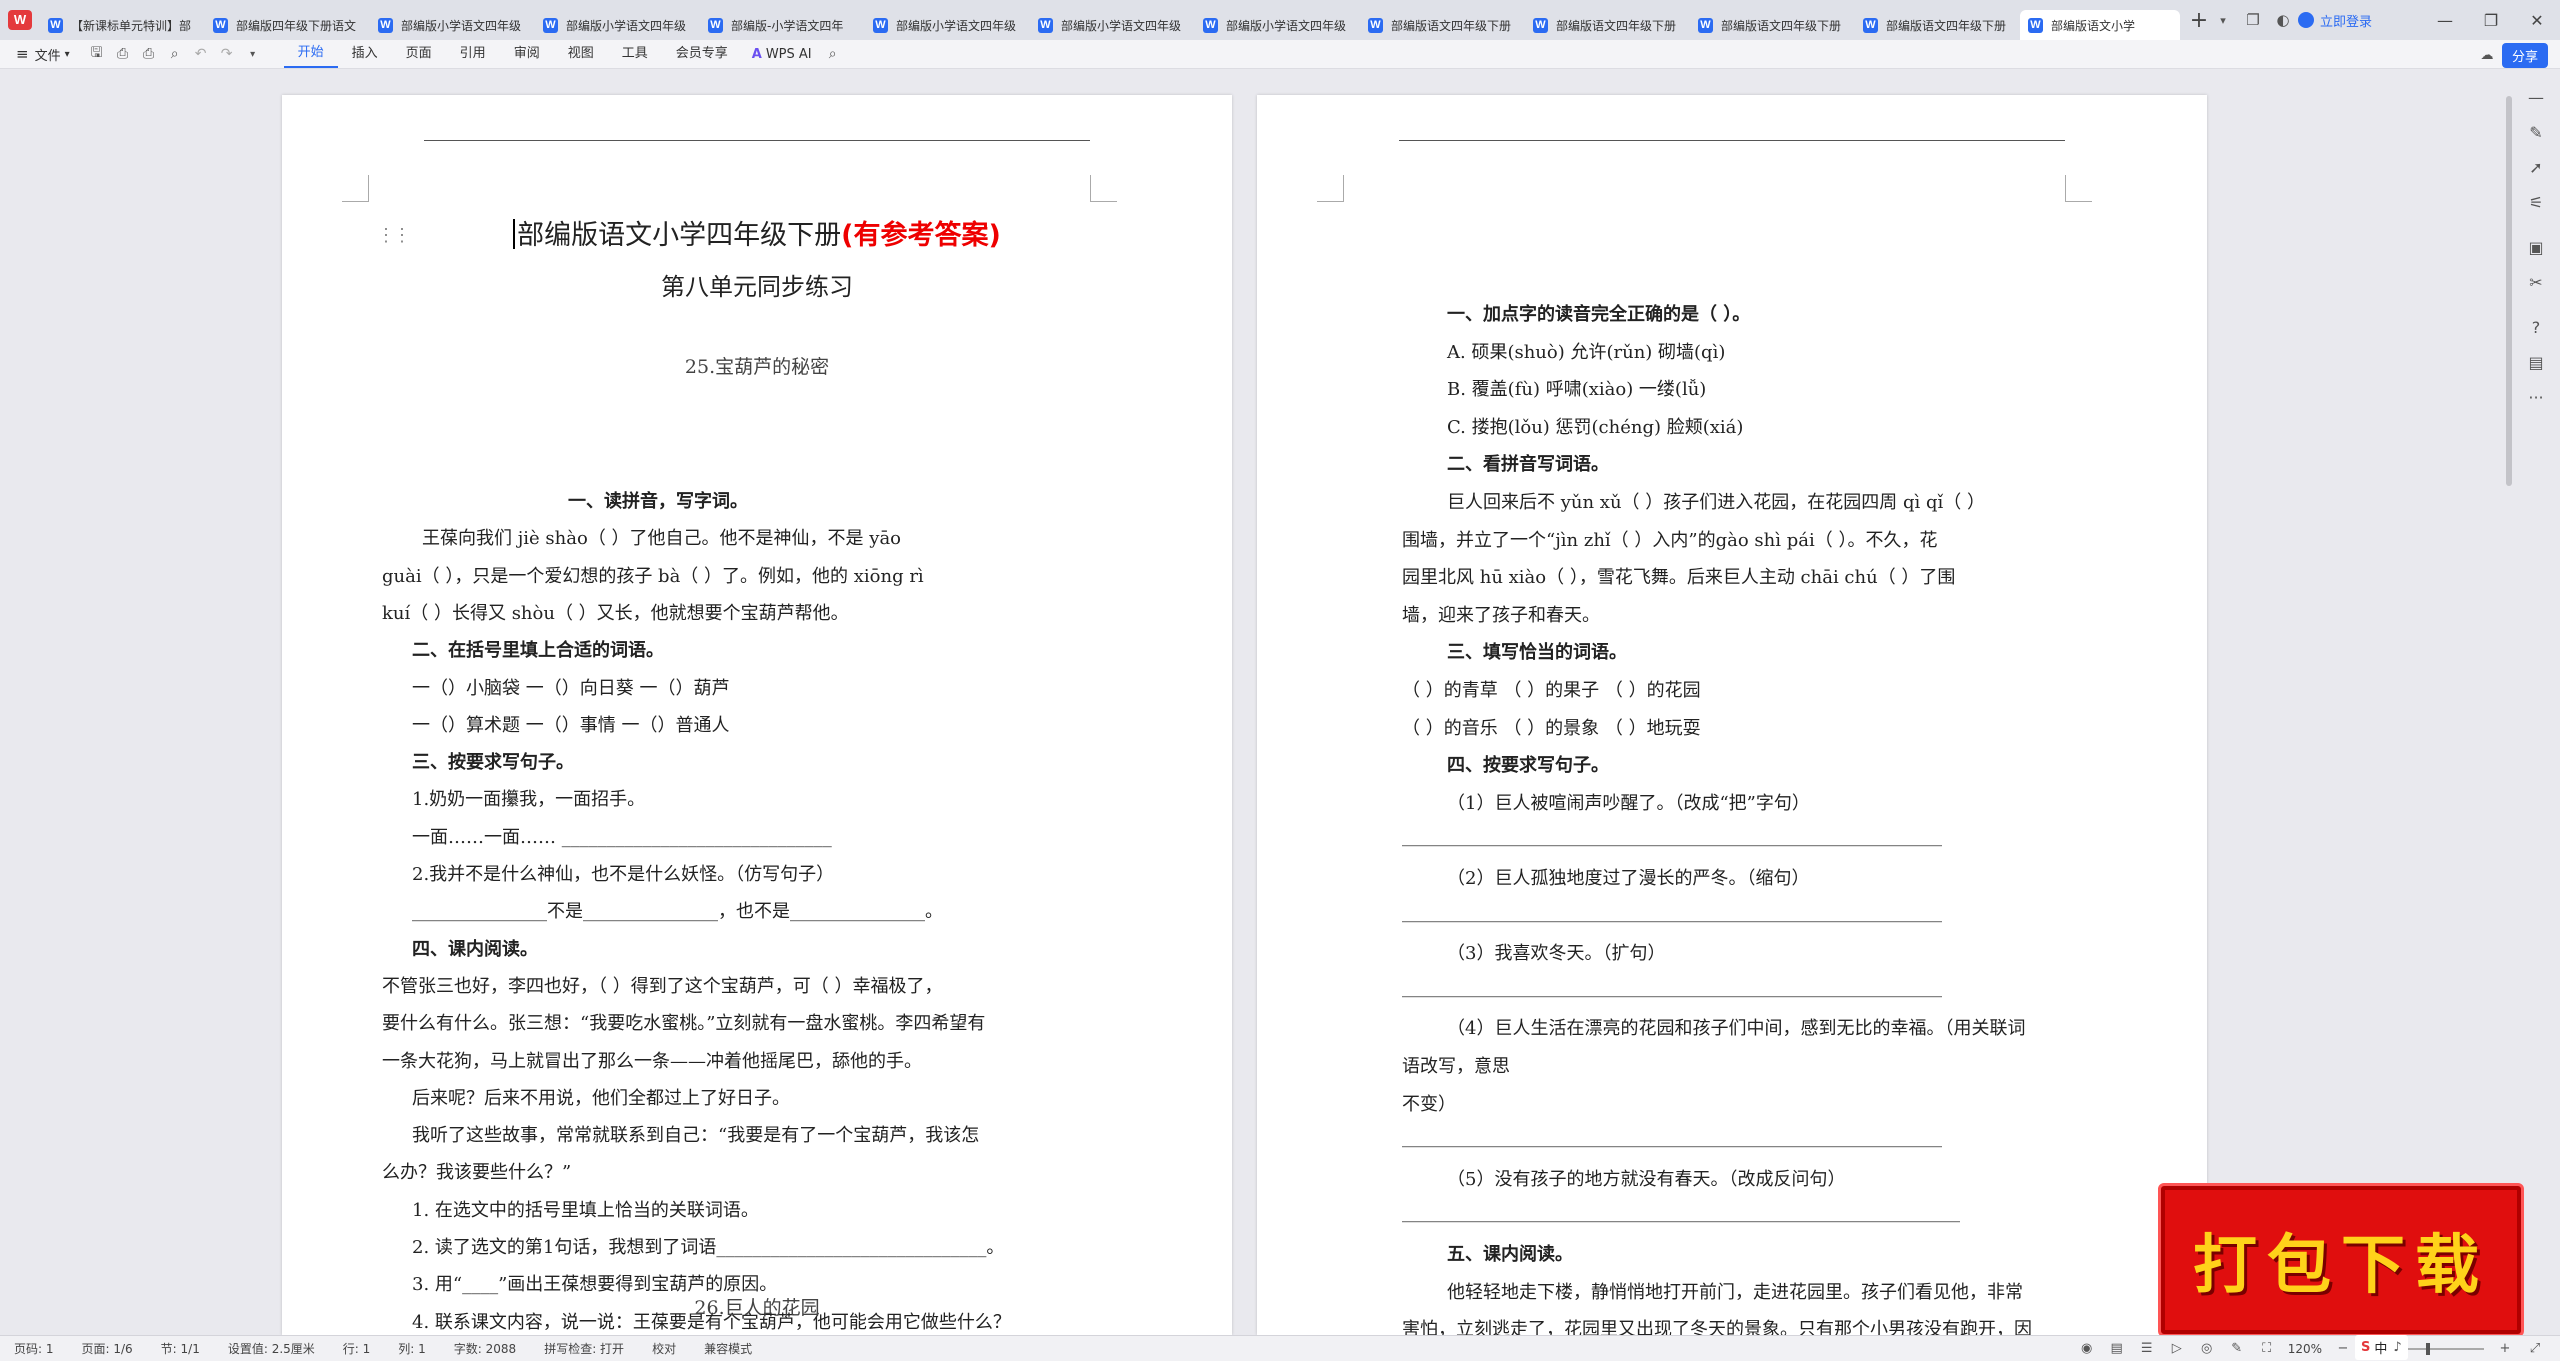 This screenshot has width=2560, height=1361. I want to click on status-proofread: 校对, so click(664, 1348).